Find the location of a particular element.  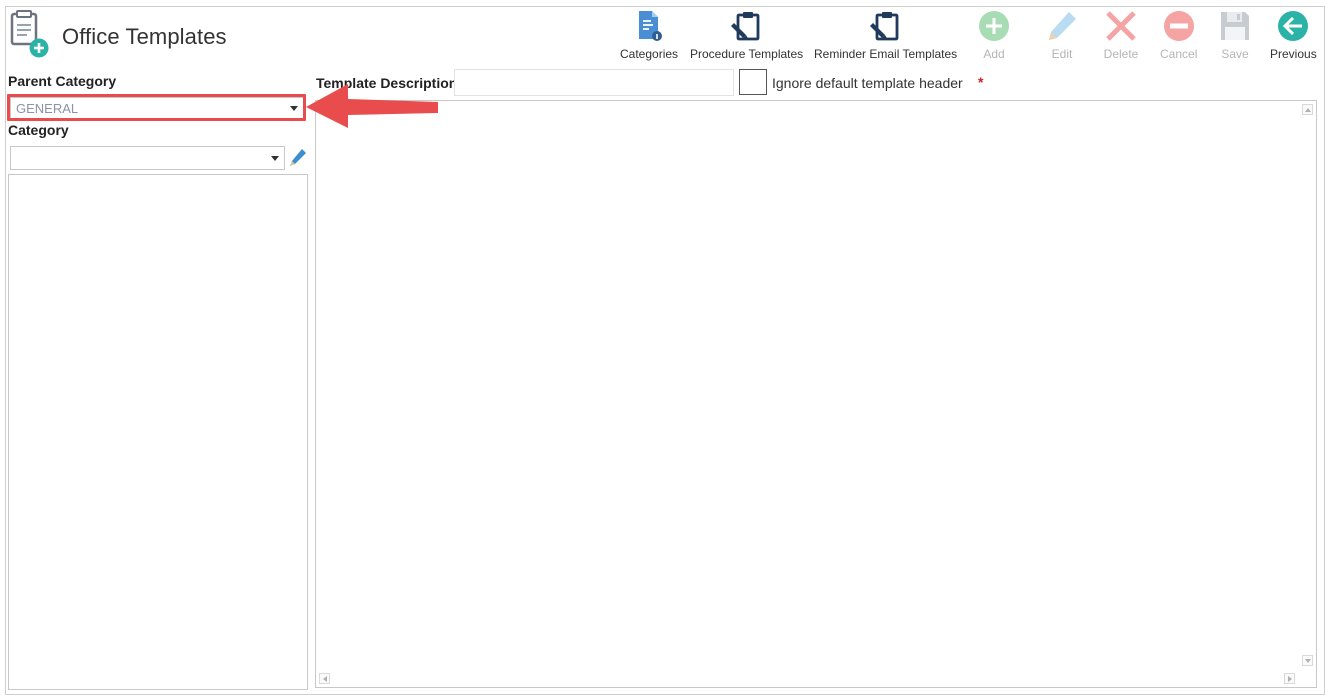

categories-button: Categories is located at coordinates (649, 37).